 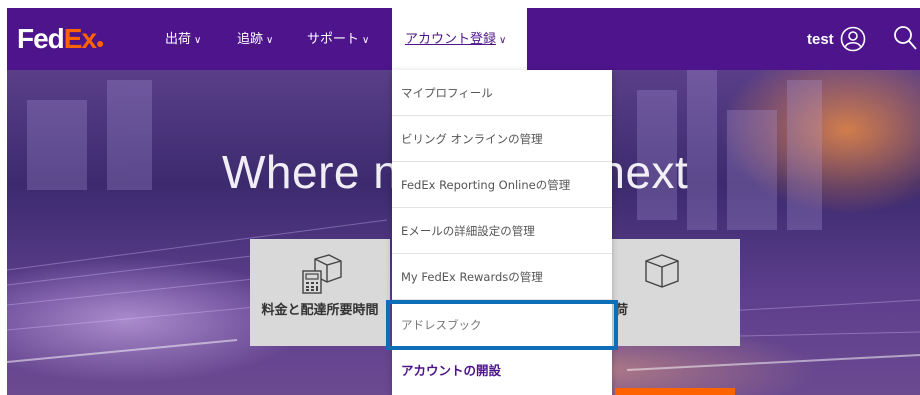 I want to click on rates-transit-times-label: 料金と配達所要時間, so click(x=320, y=310).